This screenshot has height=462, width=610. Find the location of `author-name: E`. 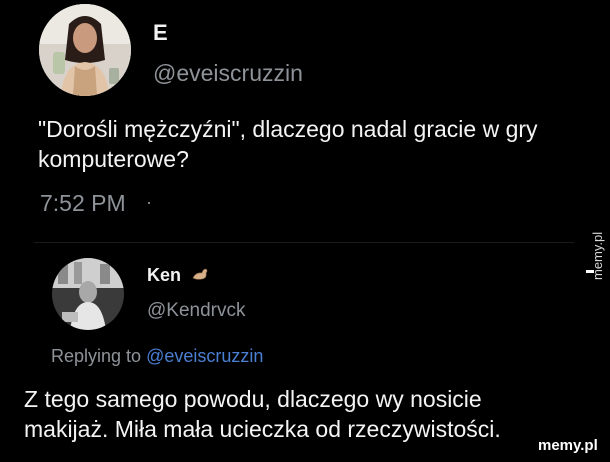

author-name: E is located at coordinates (160, 33).